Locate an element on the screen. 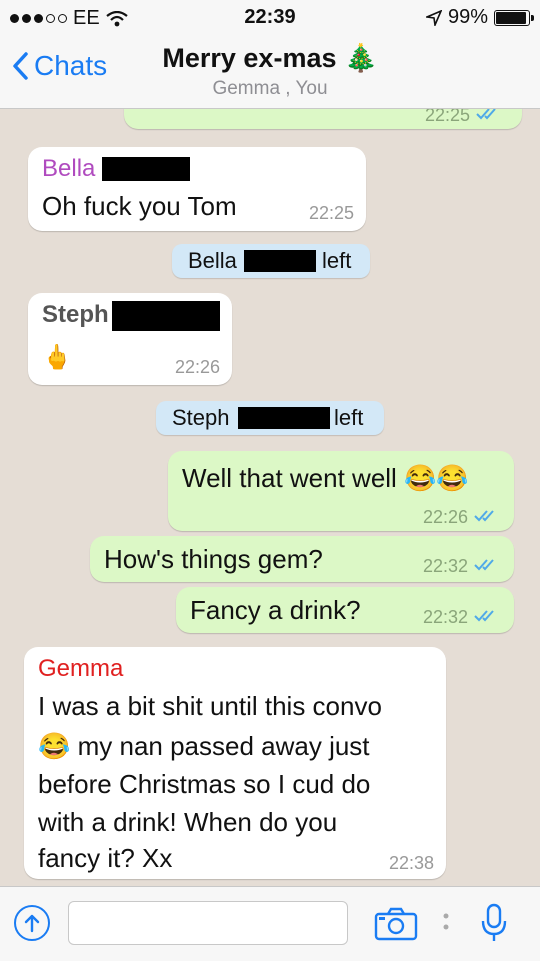 This screenshot has width=540, height=961. message-text-line: I was a bit shit until this convo is located at coordinates (210, 706).